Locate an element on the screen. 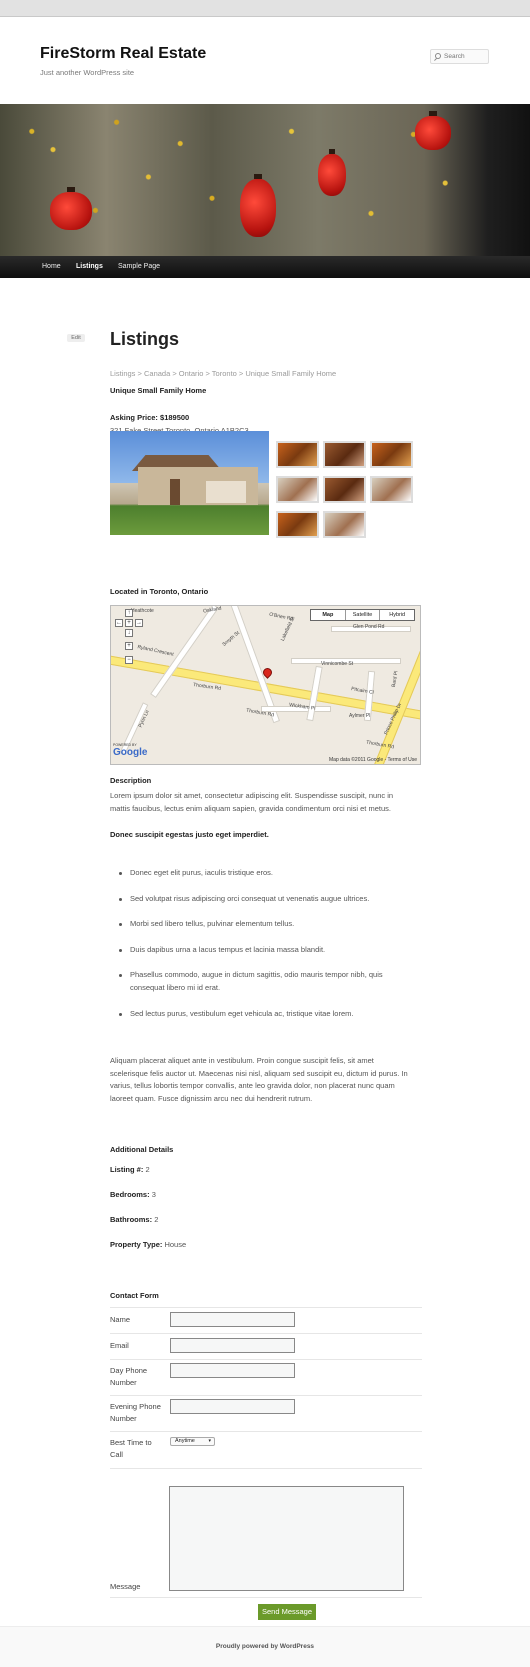 This screenshot has height=1667, width=530. detail-bedrooms: Bedrooms: 3 is located at coordinates (133, 1194).